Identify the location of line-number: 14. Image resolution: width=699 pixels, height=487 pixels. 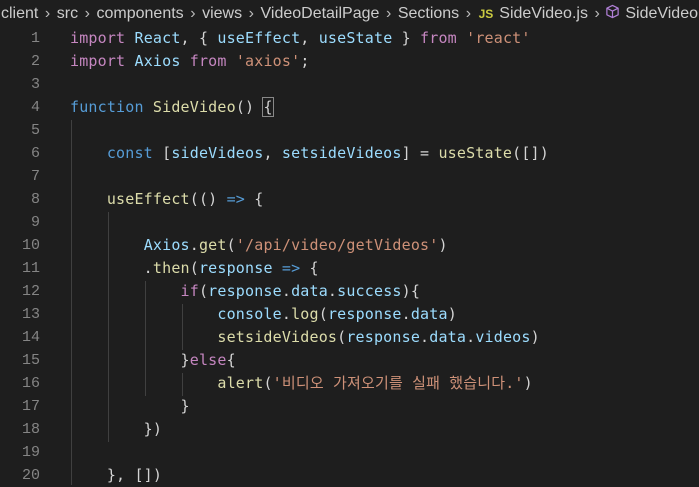
(30, 337).